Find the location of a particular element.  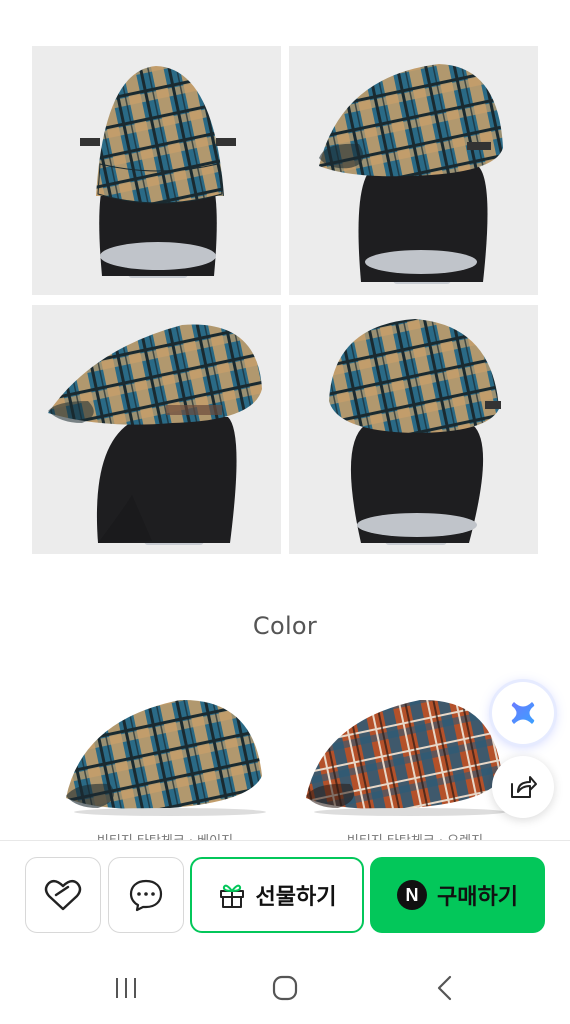

gift-button: 선물하기 is located at coordinates (277, 895).